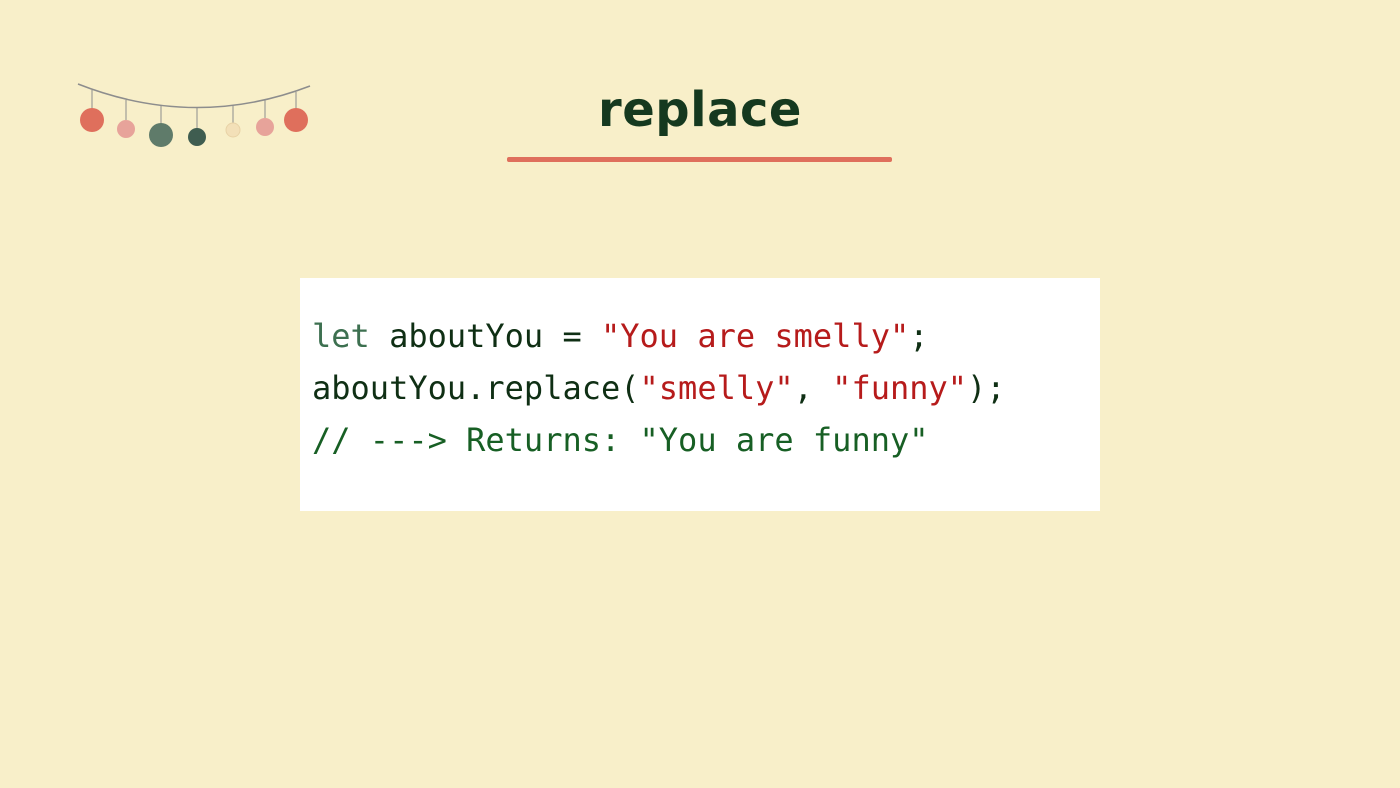 Image resolution: width=1400 pixels, height=788 pixels. Describe the element at coordinates (900, 388) in the screenshot. I see `code-string: "funny"` at that location.